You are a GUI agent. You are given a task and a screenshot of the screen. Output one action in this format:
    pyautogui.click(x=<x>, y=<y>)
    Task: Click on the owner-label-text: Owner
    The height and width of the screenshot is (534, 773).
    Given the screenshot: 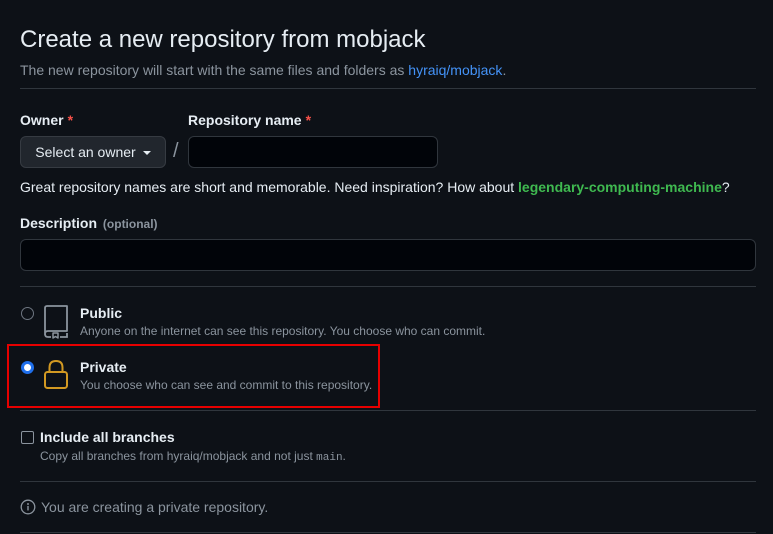 What is the action you would take?
    pyautogui.click(x=42, y=120)
    